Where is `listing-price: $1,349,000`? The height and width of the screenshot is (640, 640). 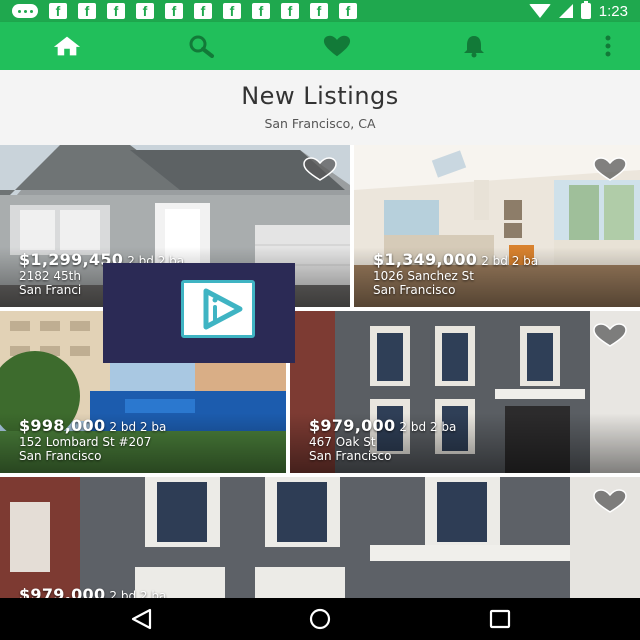
listing-price: $1,349,000 is located at coordinates (425, 259).